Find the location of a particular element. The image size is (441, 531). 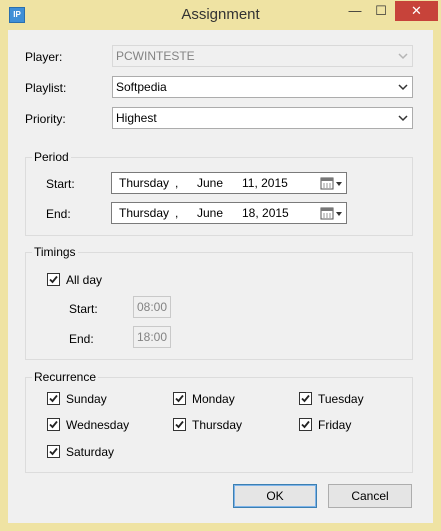

title-bar: IP Assignment — ☐ ✕ is located at coordinates (220, 15).